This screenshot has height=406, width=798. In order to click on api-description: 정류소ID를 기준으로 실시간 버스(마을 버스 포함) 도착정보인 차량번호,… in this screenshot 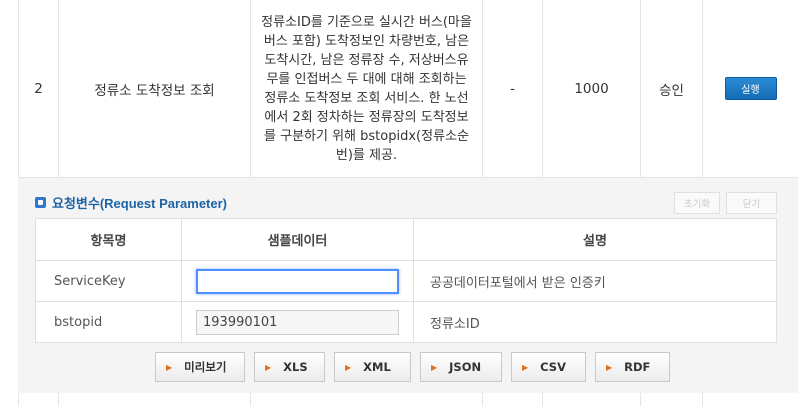, I will do `click(367, 88)`.